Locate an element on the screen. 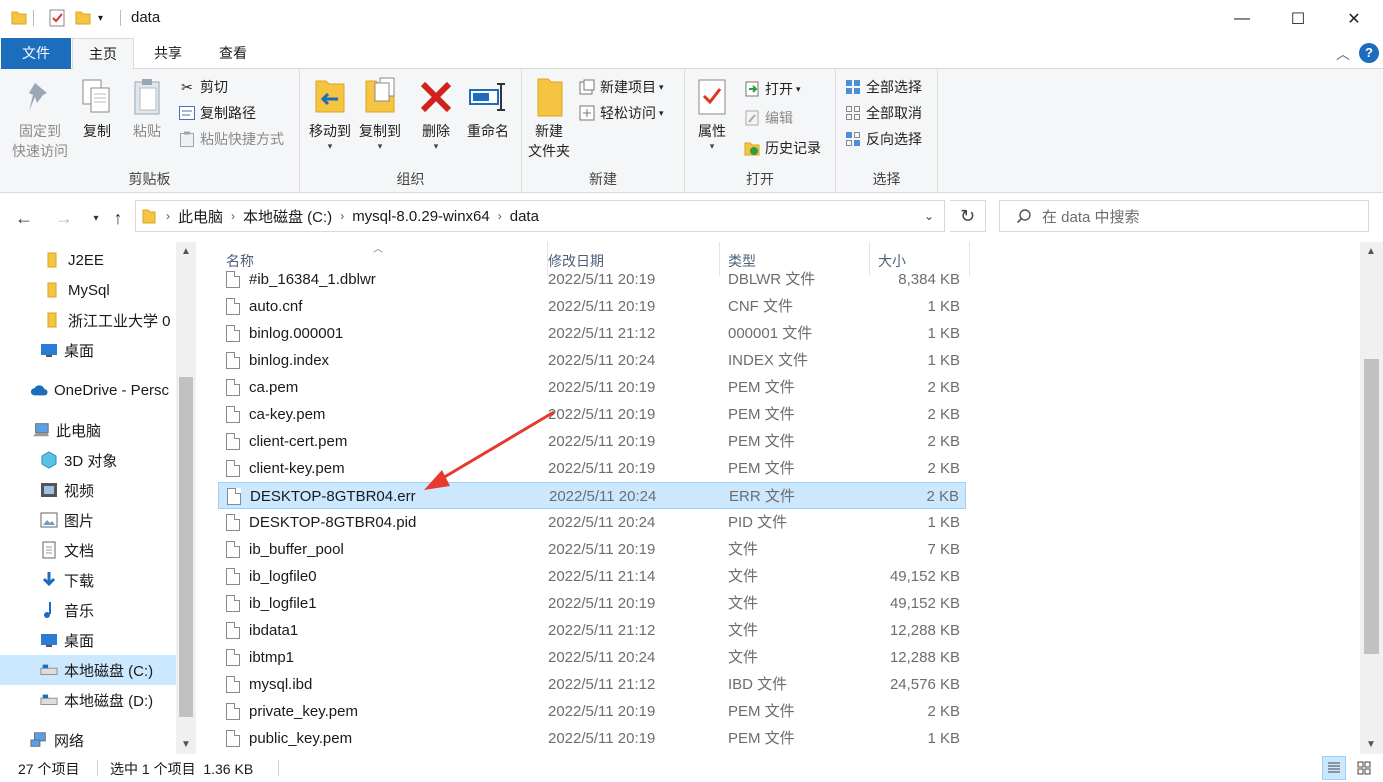 The height and width of the screenshot is (782, 1383). properties-quick-icon is located at coordinates (57, 18).